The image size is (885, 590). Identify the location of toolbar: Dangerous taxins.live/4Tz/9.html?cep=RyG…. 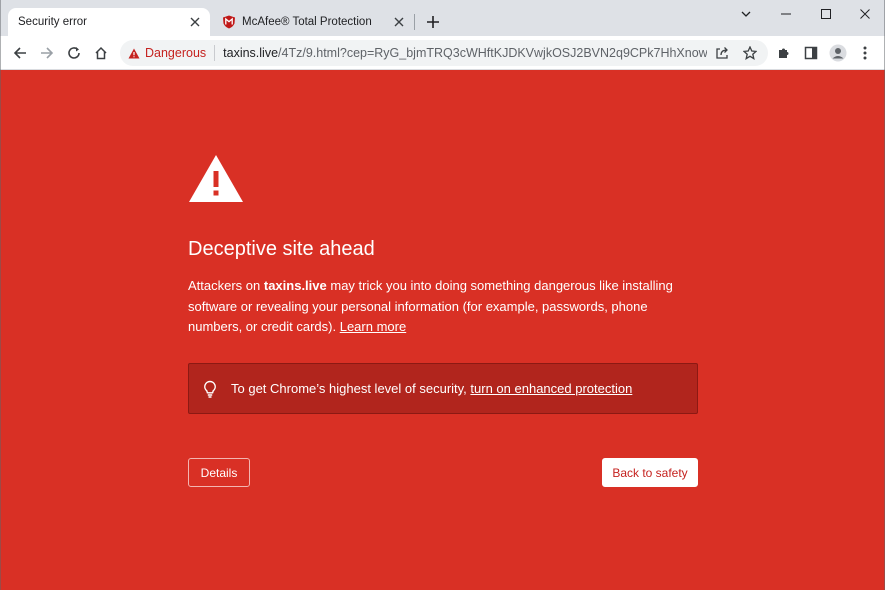
(442, 53).